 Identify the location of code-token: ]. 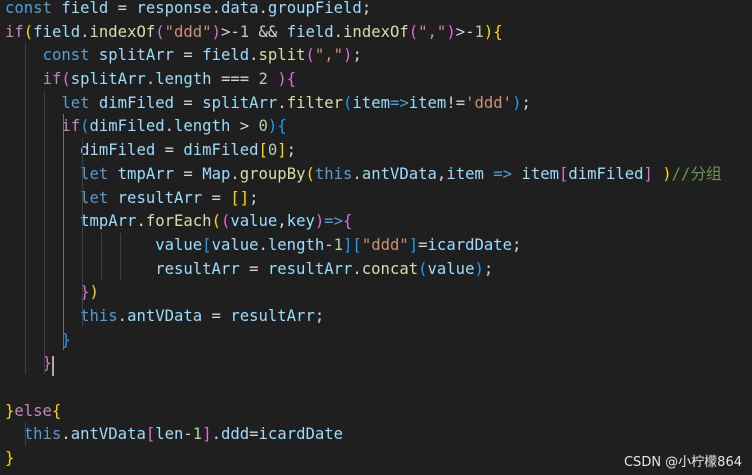
(648, 173).